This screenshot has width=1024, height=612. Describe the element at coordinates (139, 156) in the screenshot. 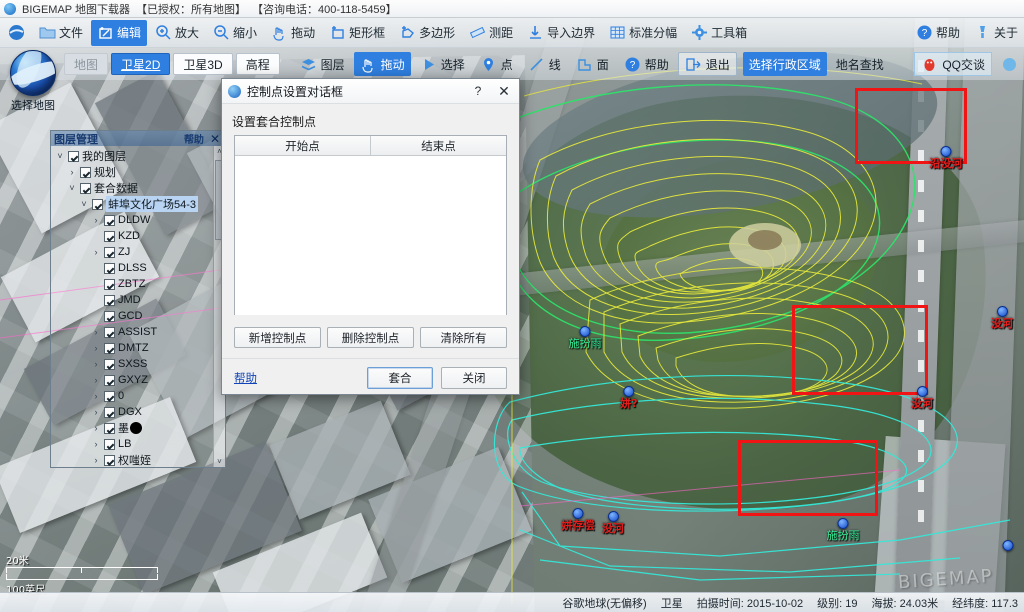

I see `layer-row: ˅ 我的图层` at that location.